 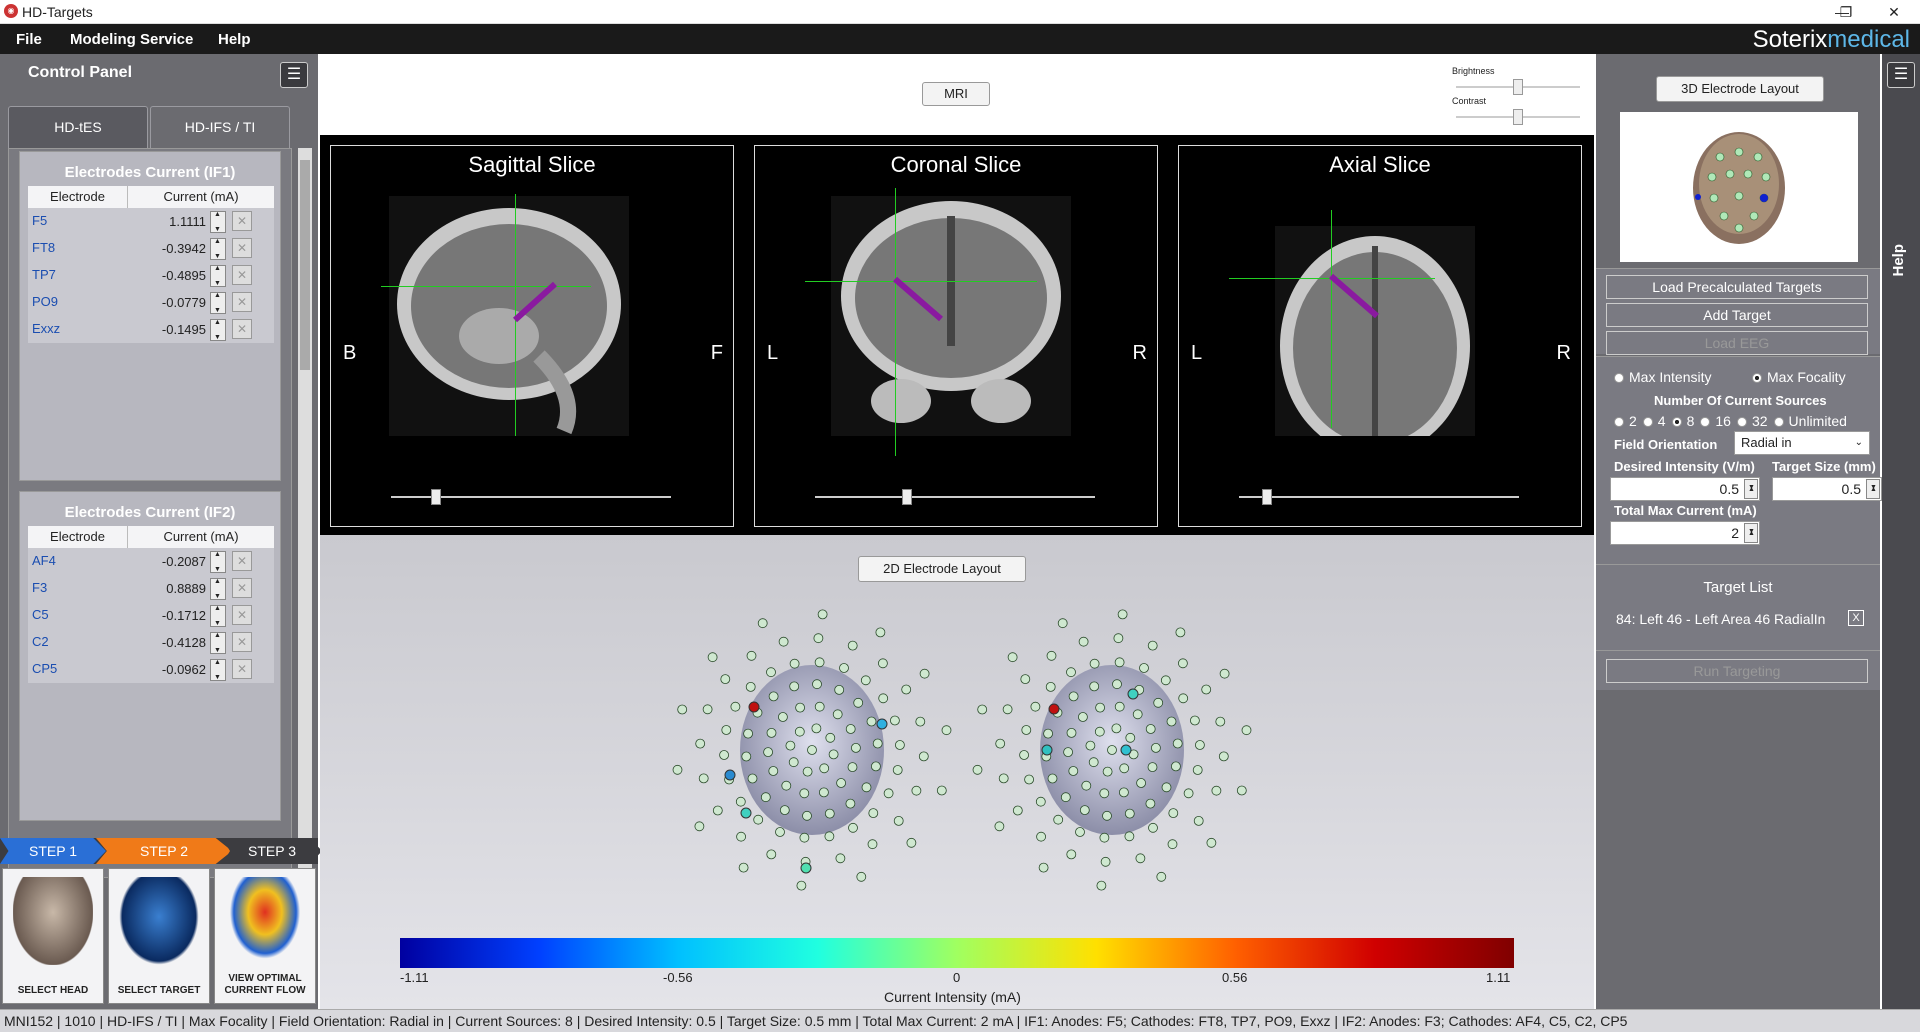 What do you see at coordinates (40, 614) in the screenshot?
I see `electrode-name: C5` at bounding box center [40, 614].